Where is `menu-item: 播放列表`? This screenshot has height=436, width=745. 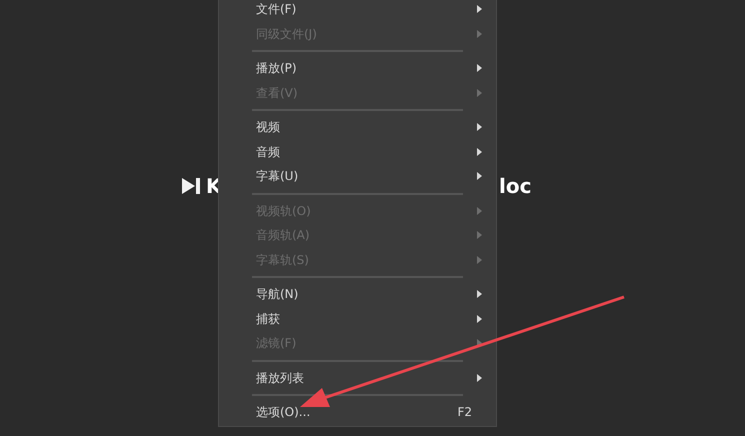 menu-item: 播放列表 is located at coordinates (357, 378).